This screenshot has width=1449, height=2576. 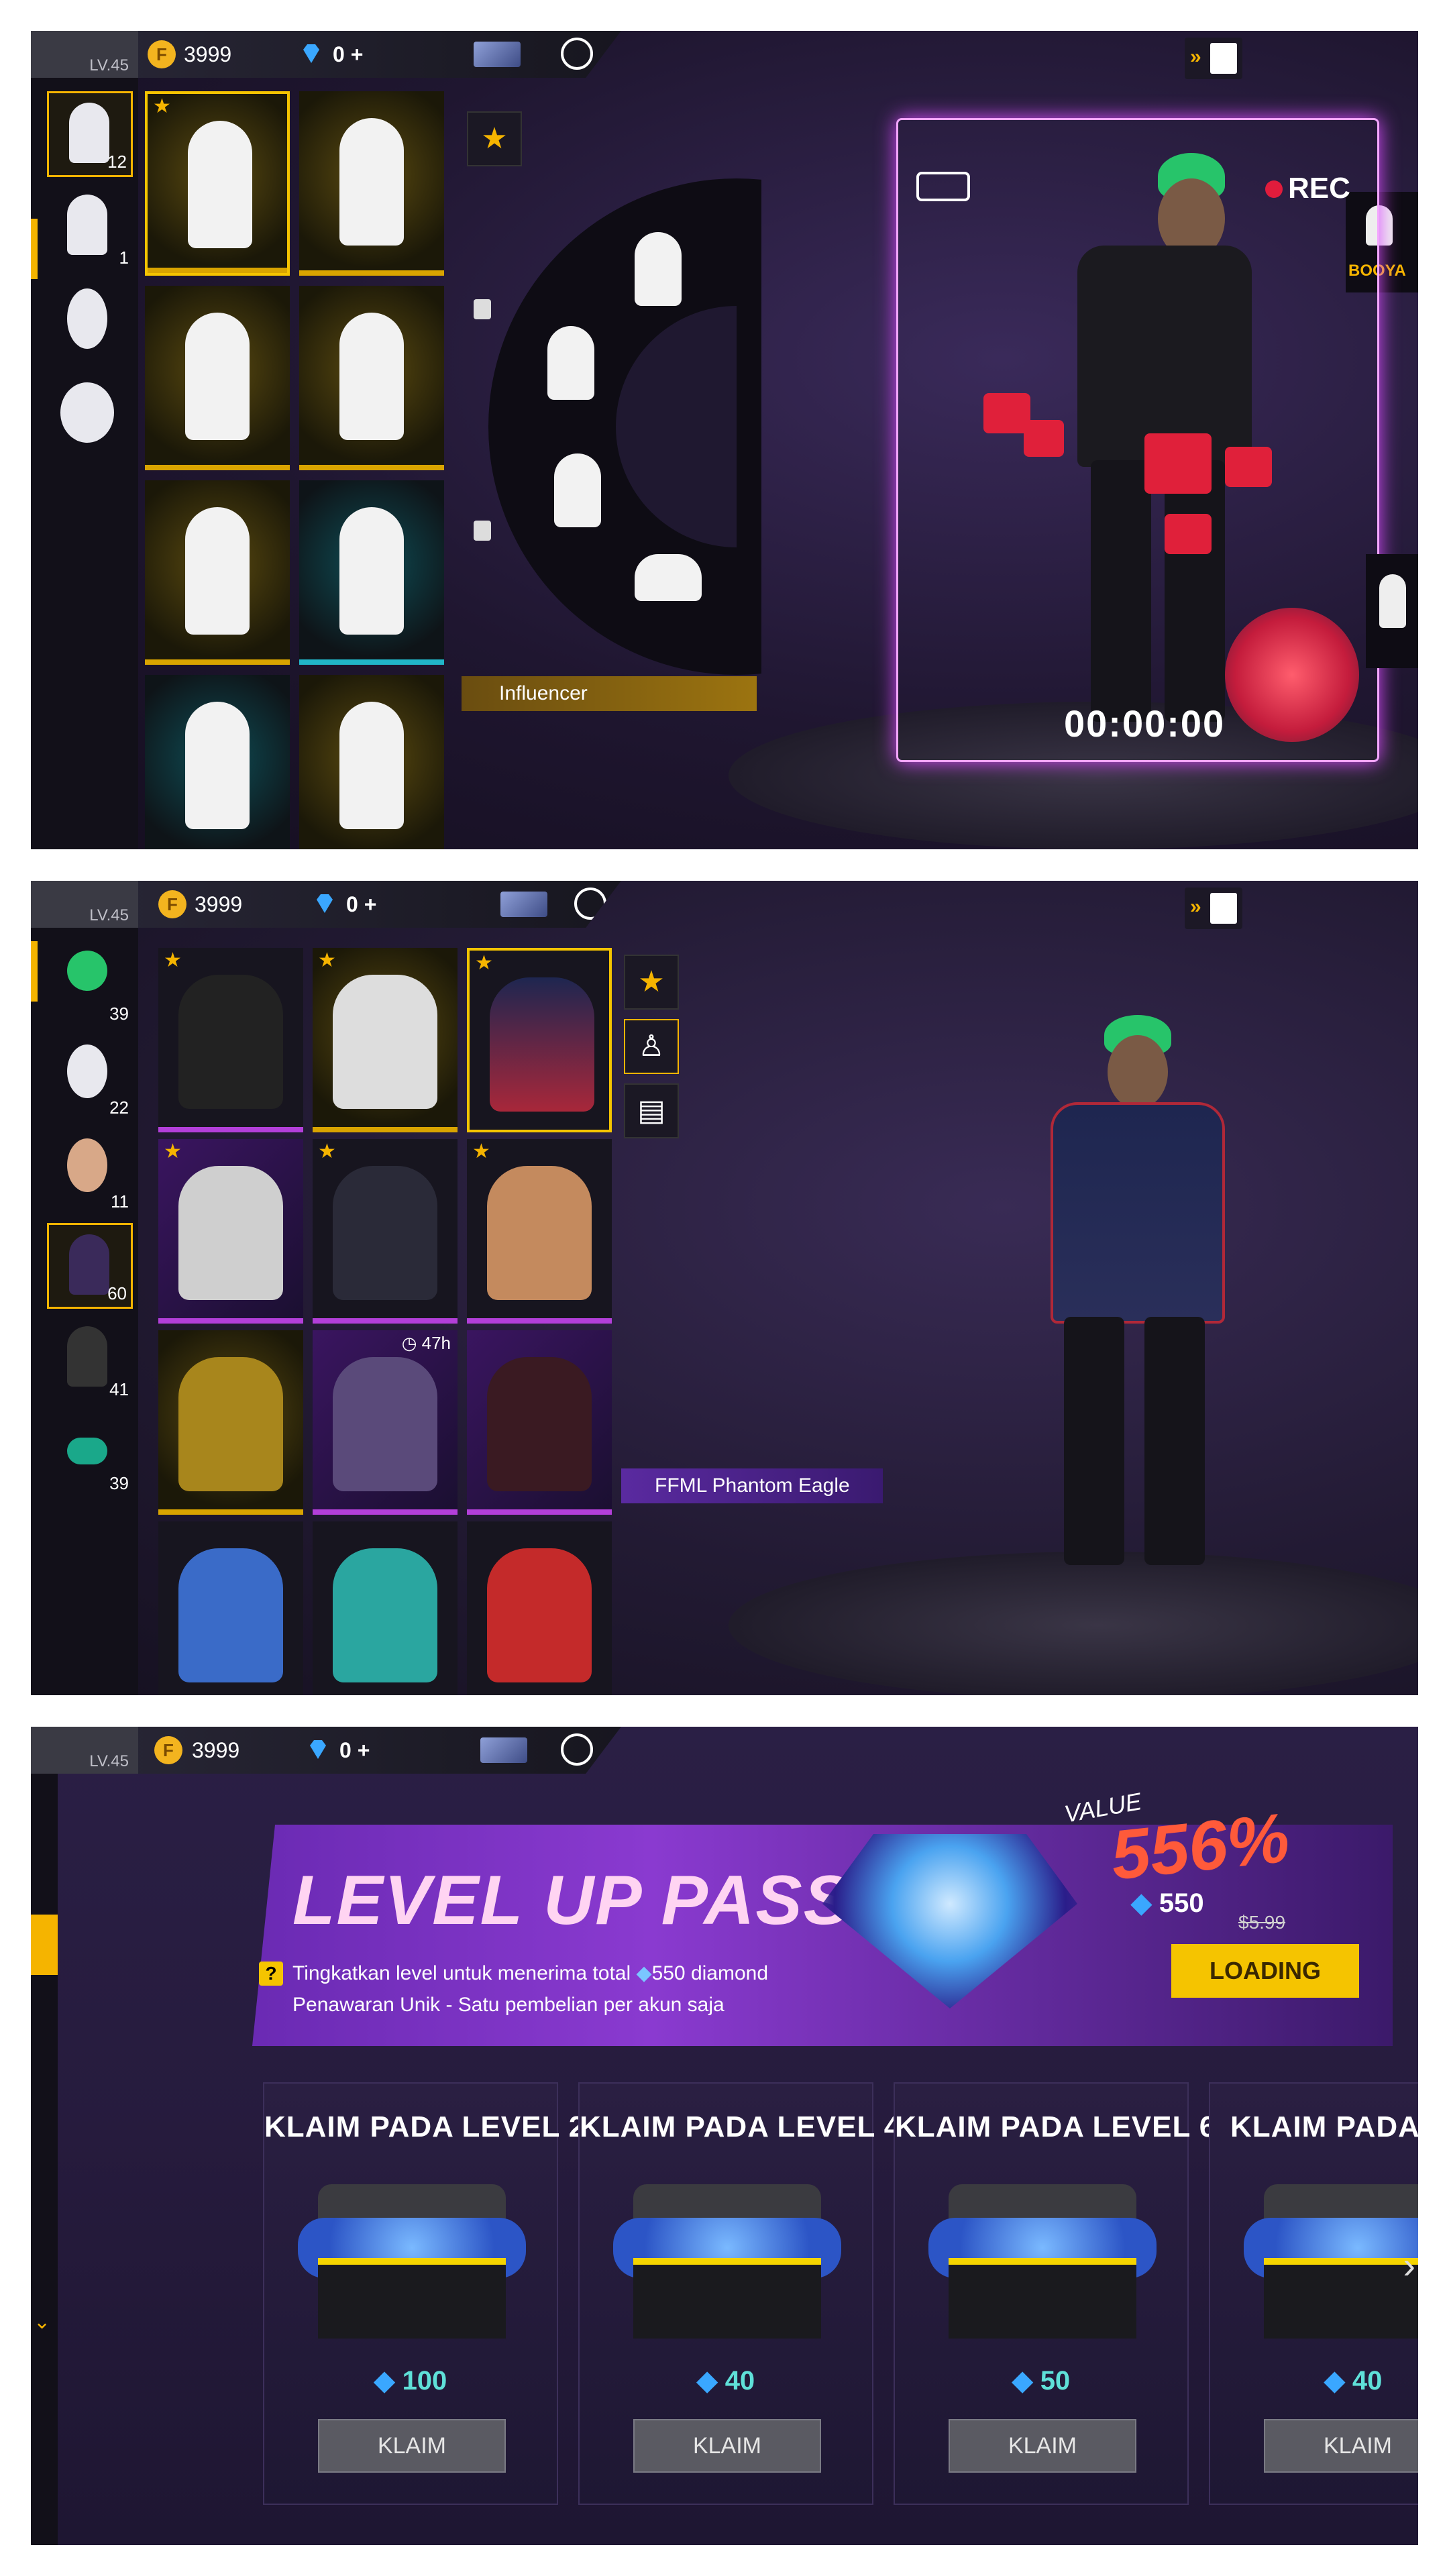 What do you see at coordinates (426, 1343) in the screenshot?
I see `time-limit-badge: ◷ 47h` at bounding box center [426, 1343].